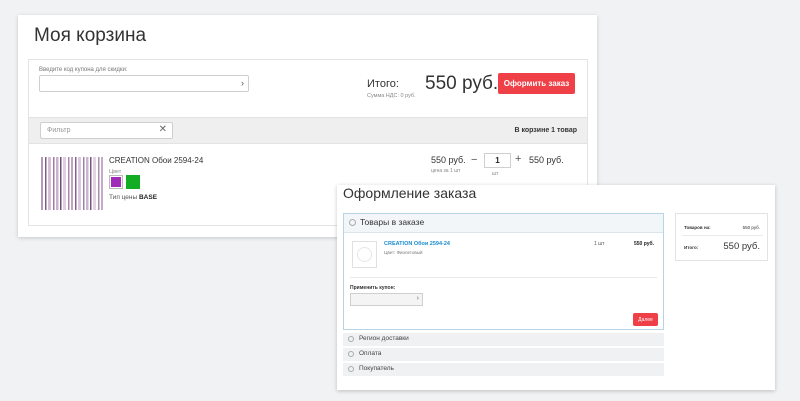 This screenshot has height=401, width=800. I want to click on collapse-icon, so click(352, 222).